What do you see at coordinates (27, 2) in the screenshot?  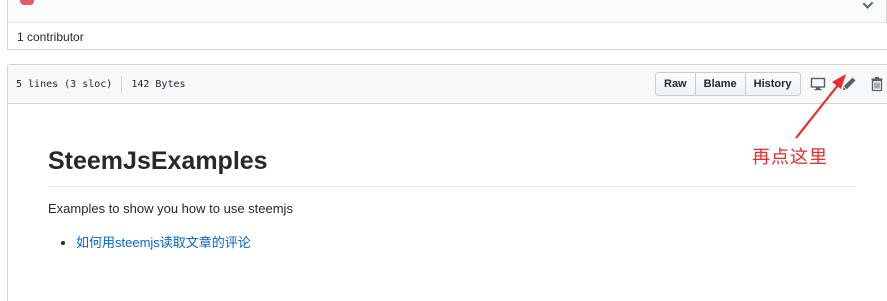 I see `avatar` at bounding box center [27, 2].